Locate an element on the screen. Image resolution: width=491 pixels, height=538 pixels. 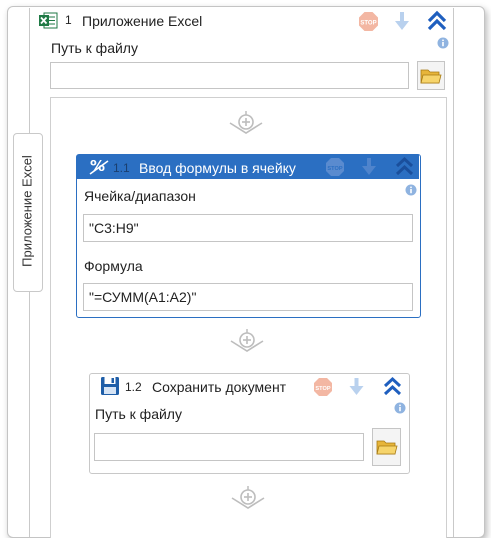
floppy-disk-icon is located at coordinates (110, 386).